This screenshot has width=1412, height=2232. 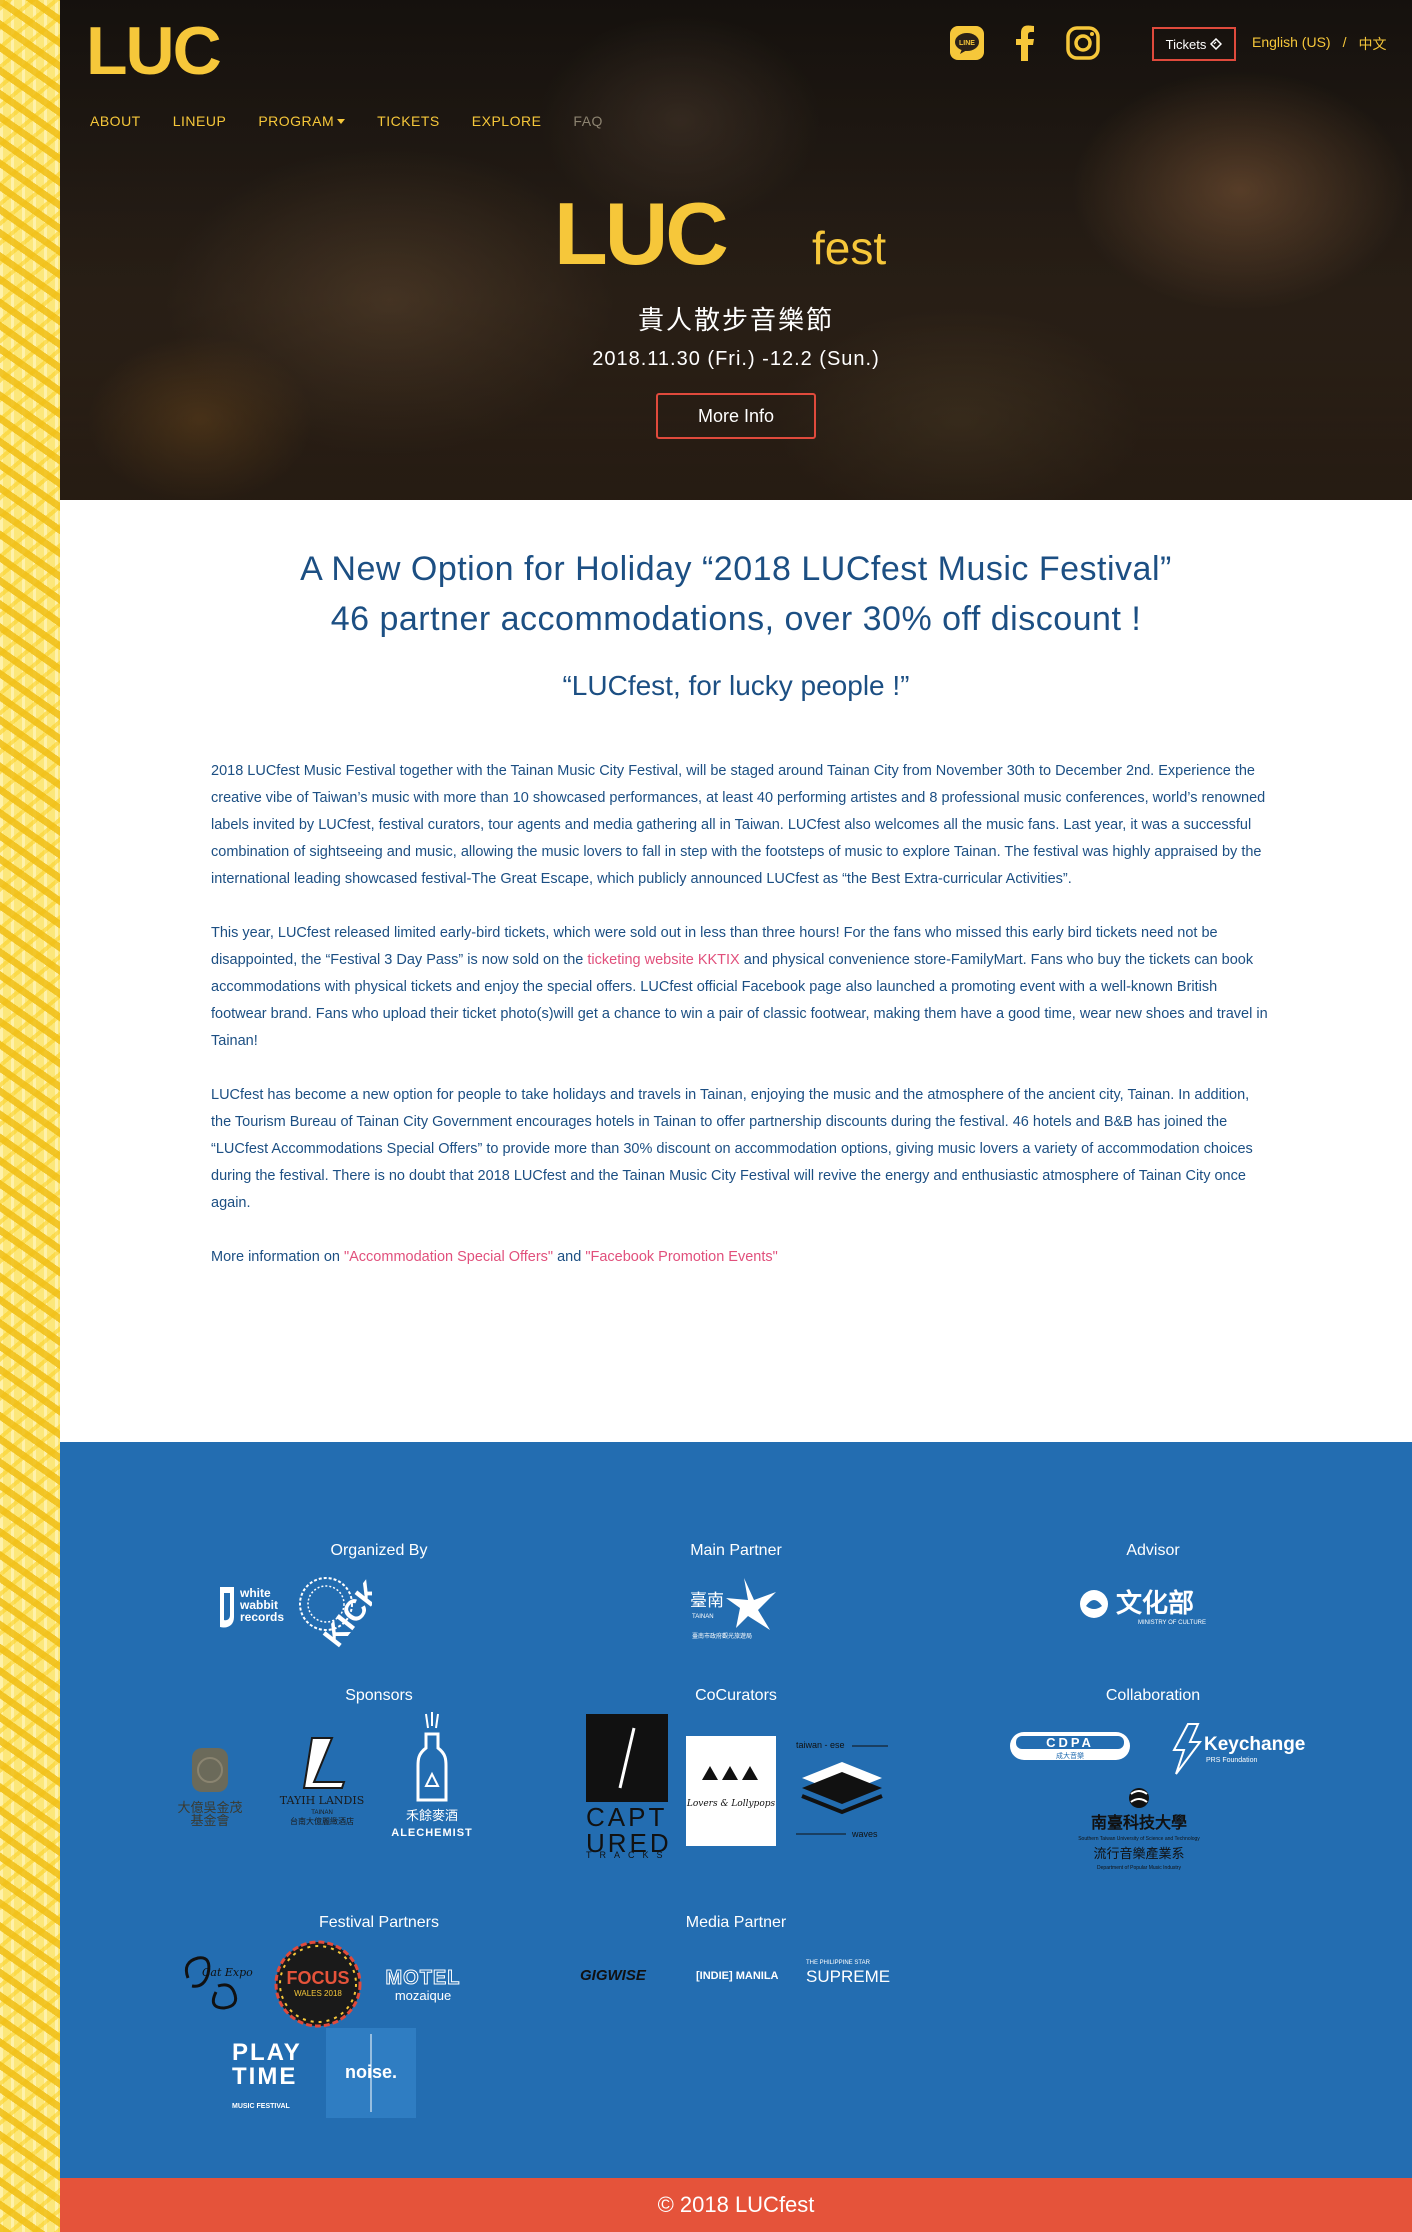 I want to click on luc-logo: LUC, so click(x=186, y=49).